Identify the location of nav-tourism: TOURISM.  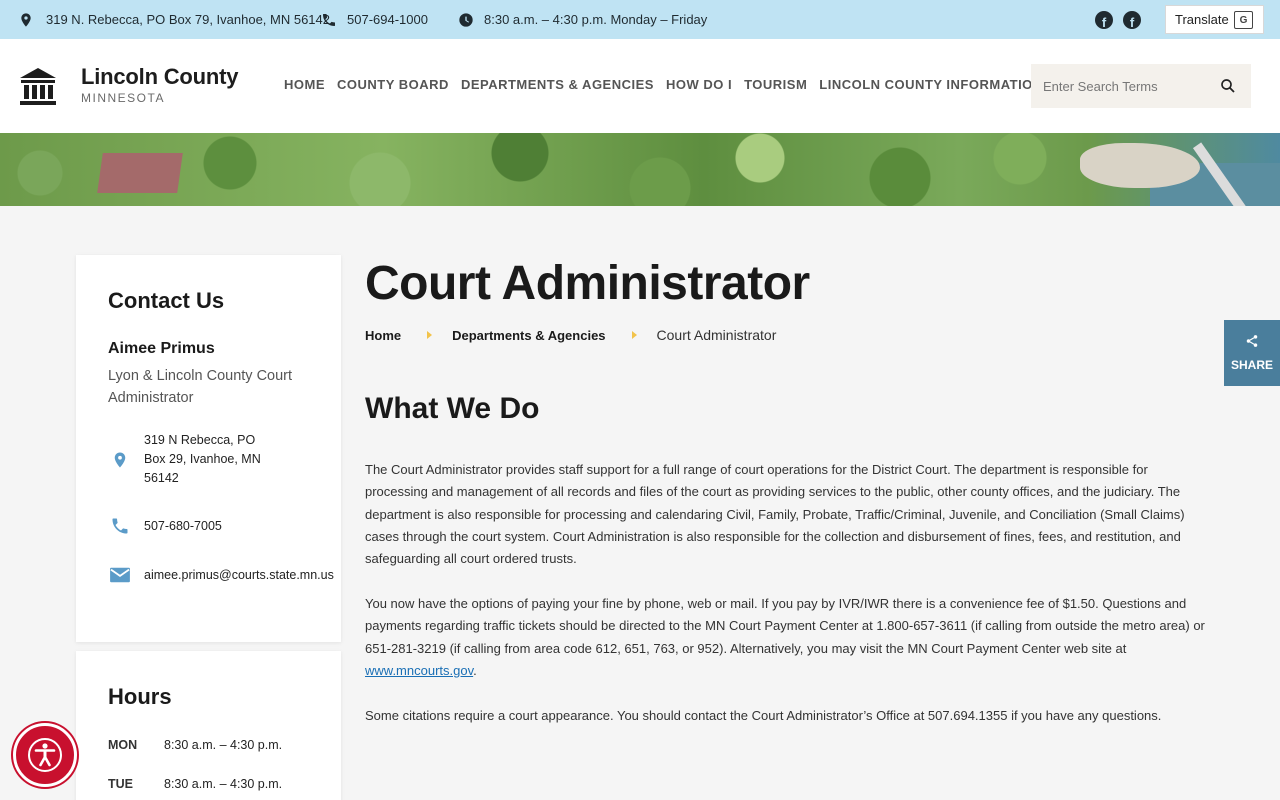
(775, 84).